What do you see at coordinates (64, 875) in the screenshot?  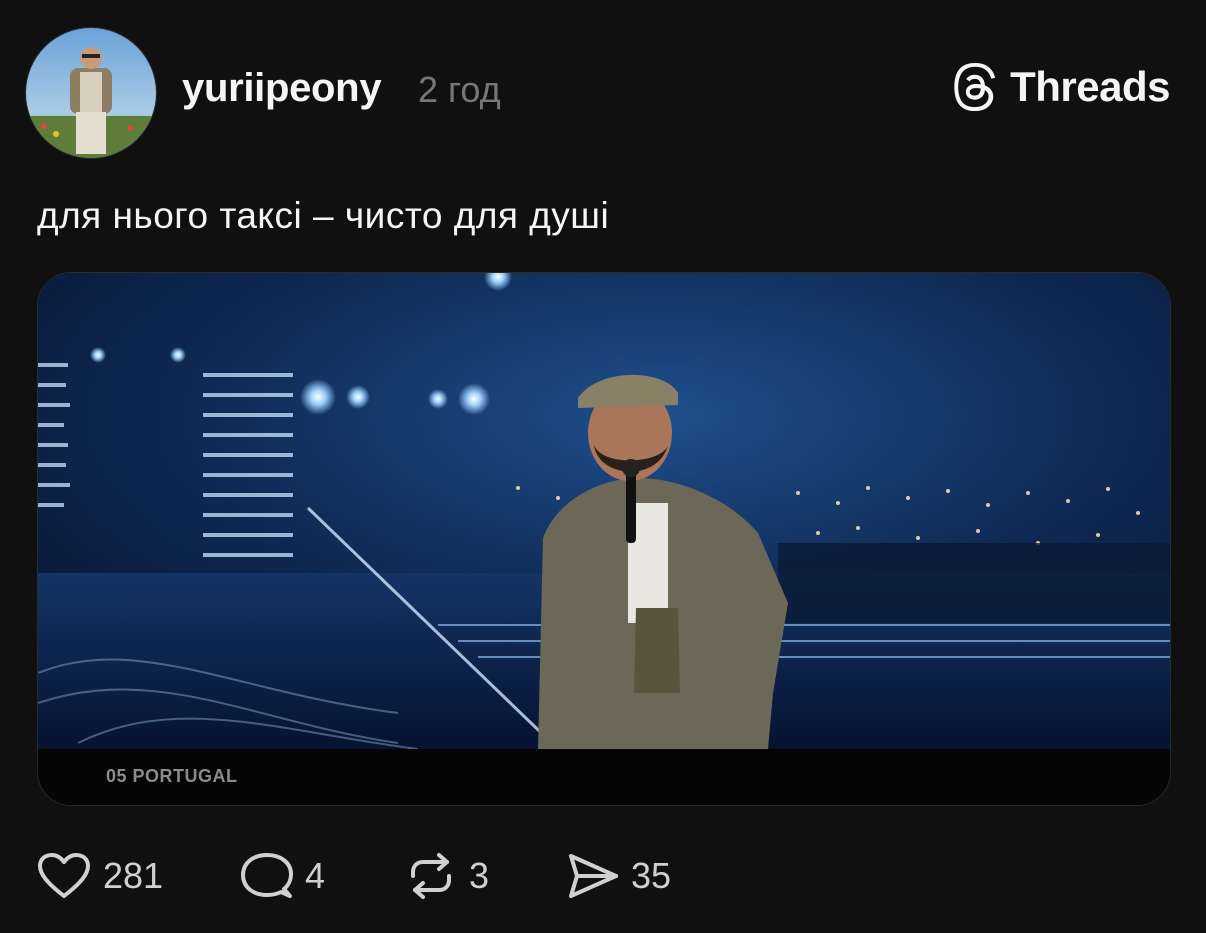 I see `heart-icon` at bounding box center [64, 875].